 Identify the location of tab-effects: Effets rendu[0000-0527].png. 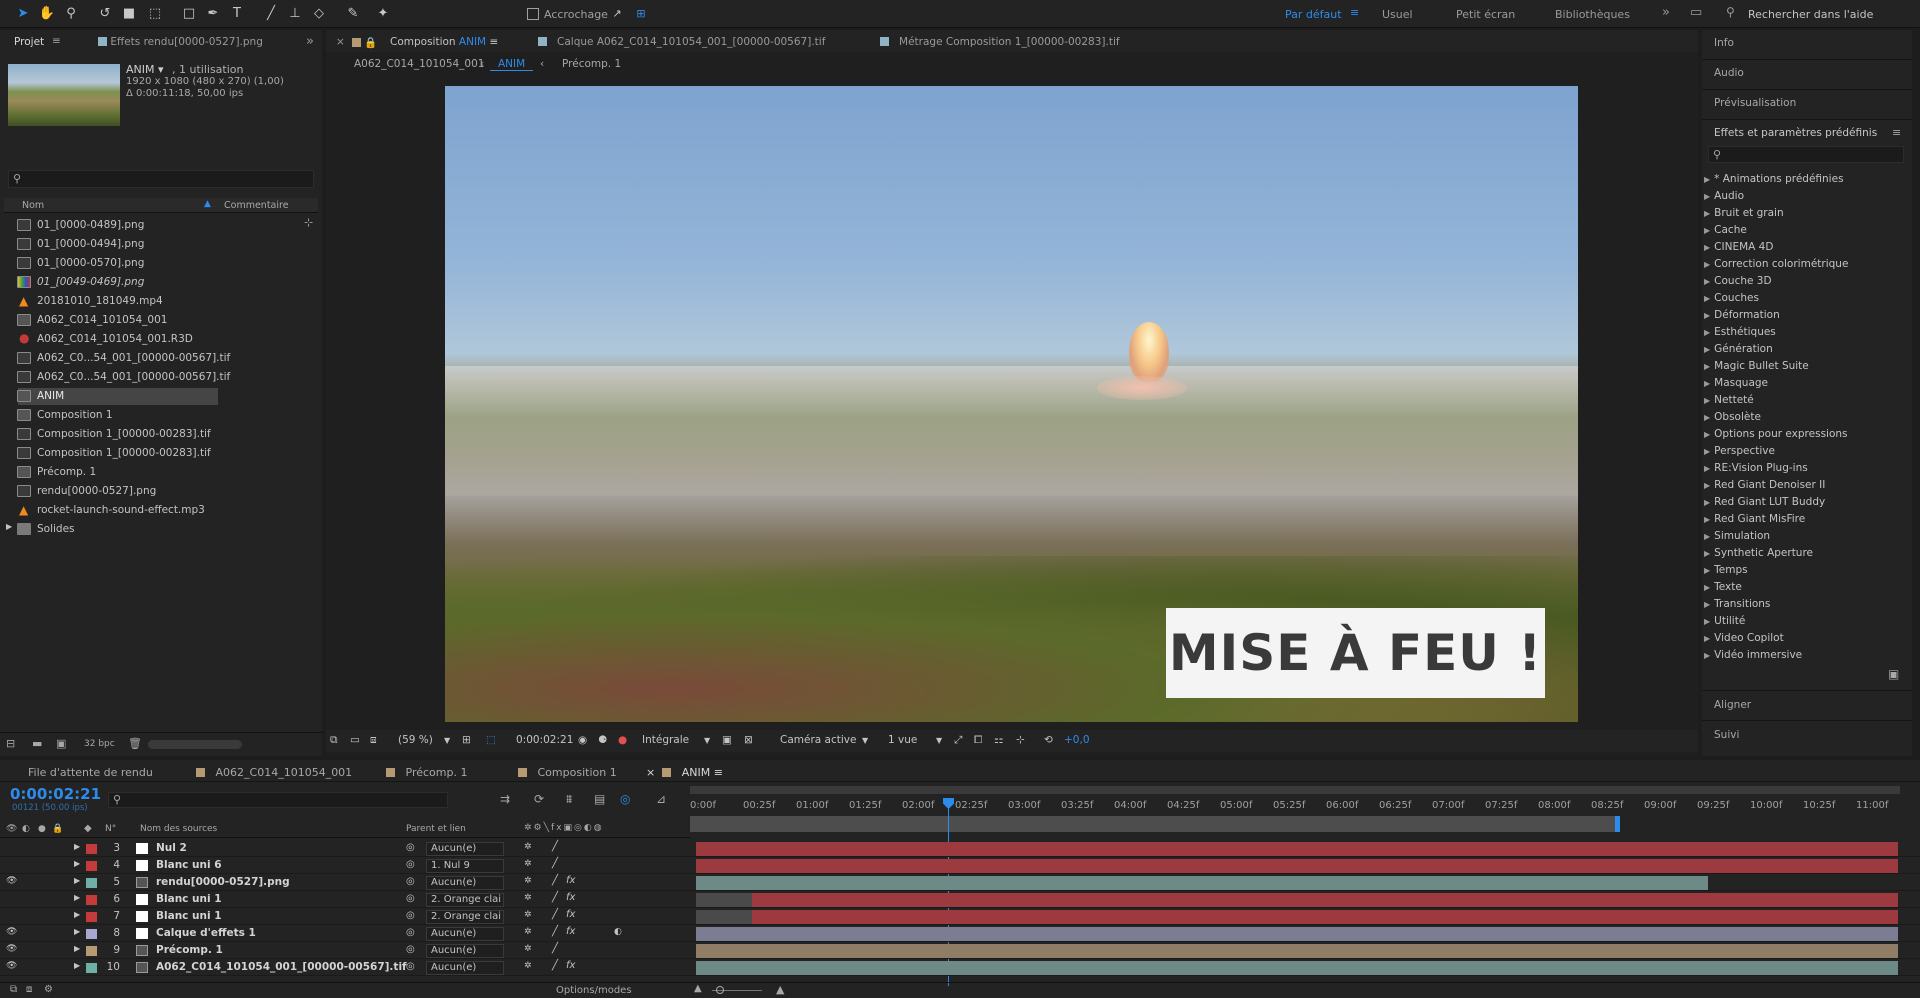
(180, 42).